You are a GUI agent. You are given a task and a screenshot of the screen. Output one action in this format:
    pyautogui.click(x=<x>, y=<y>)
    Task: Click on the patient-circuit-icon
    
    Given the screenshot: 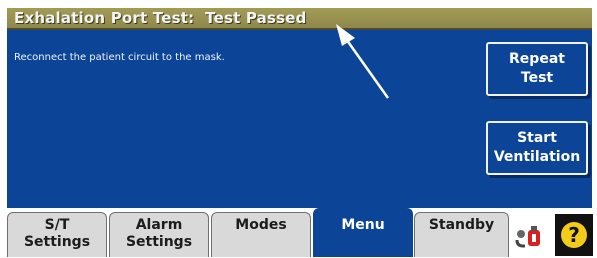 What is the action you would take?
    pyautogui.click(x=530, y=235)
    